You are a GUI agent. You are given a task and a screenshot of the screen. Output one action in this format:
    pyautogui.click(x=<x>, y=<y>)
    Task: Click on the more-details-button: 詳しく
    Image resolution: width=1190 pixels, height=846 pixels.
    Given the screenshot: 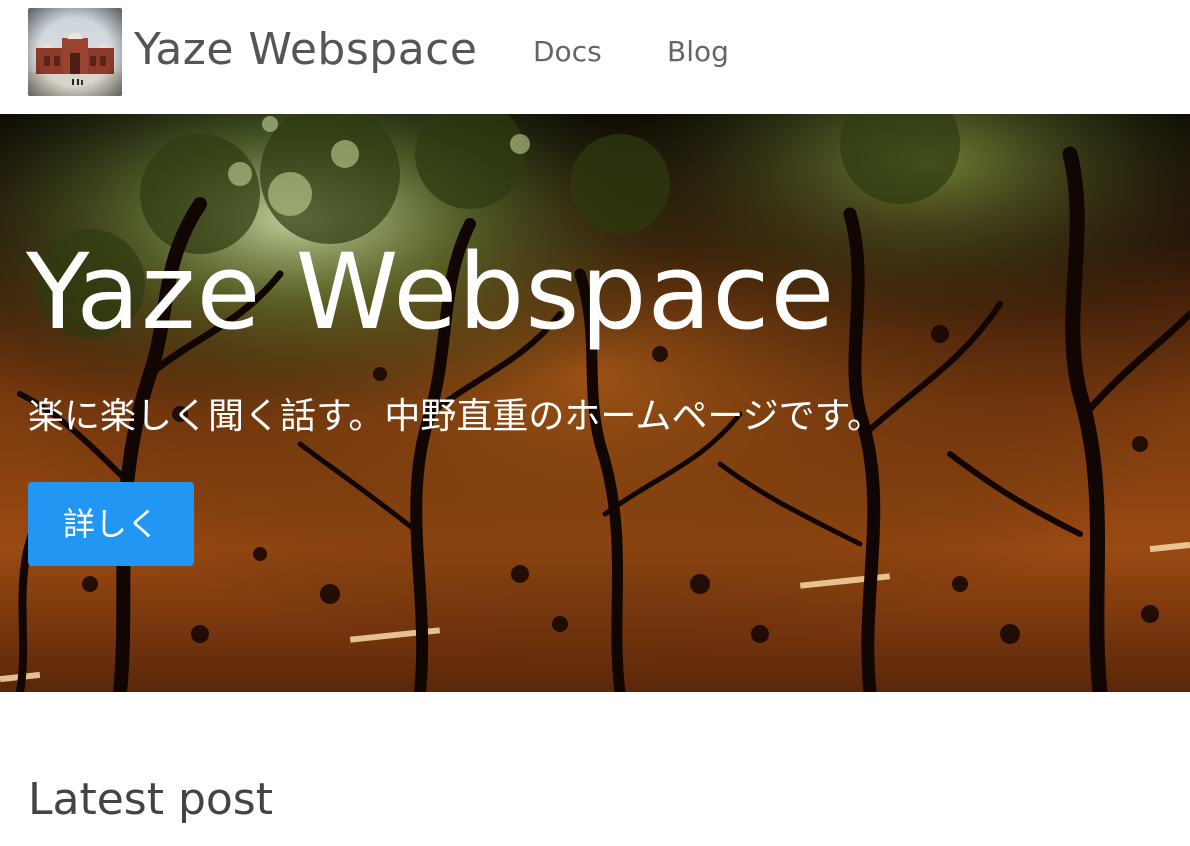 What is the action you would take?
    pyautogui.click(x=111, y=524)
    